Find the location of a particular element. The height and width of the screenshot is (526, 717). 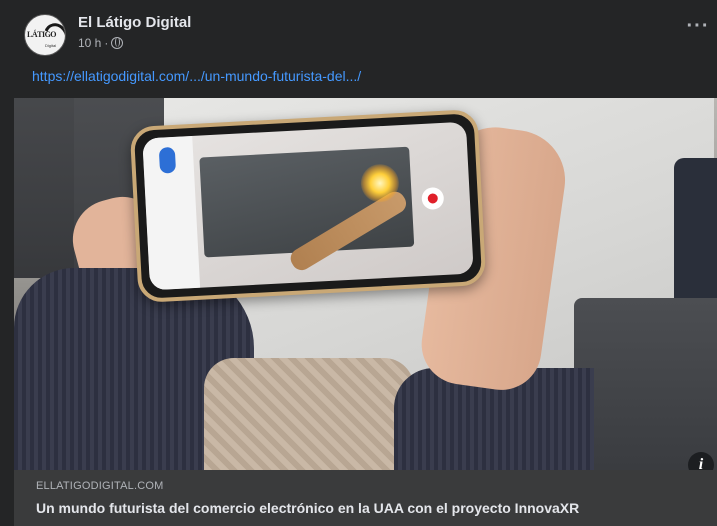

more-options-button: ··· is located at coordinates (698, 28).